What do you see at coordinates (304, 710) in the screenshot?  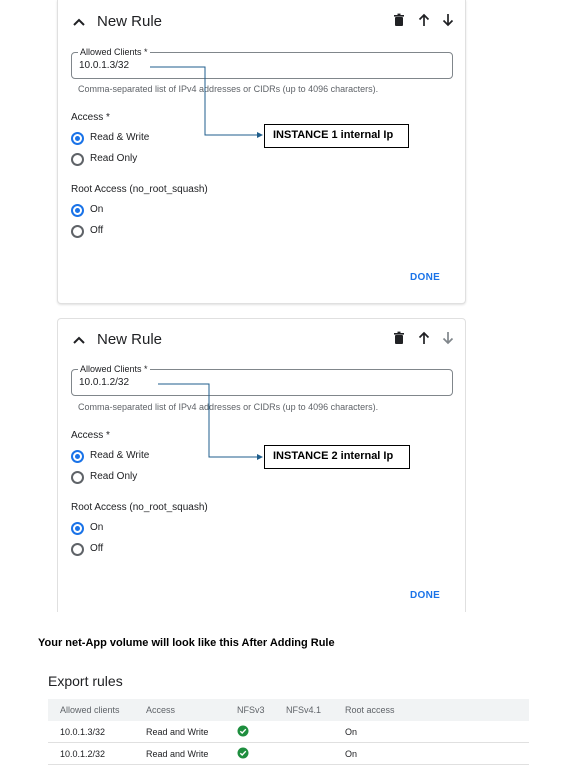 I see `column-header-nfsv41: NFSv4.1` at bounding box center [304, 710].